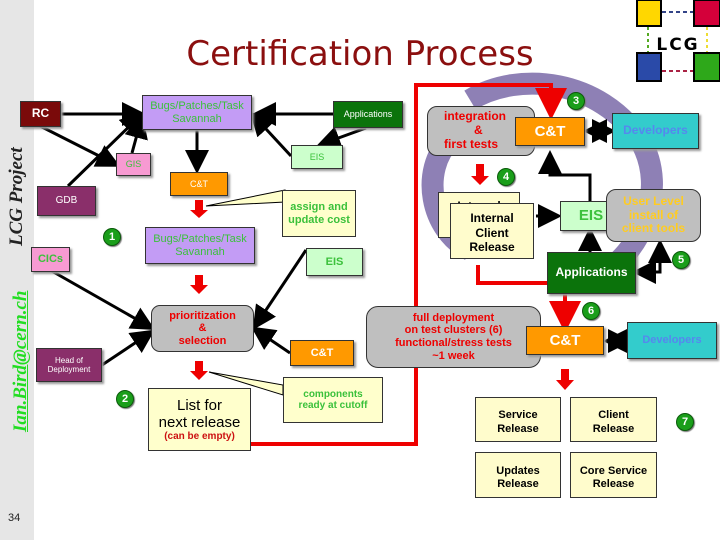  I want to click on cics-label: CICs, so click(50, 259).